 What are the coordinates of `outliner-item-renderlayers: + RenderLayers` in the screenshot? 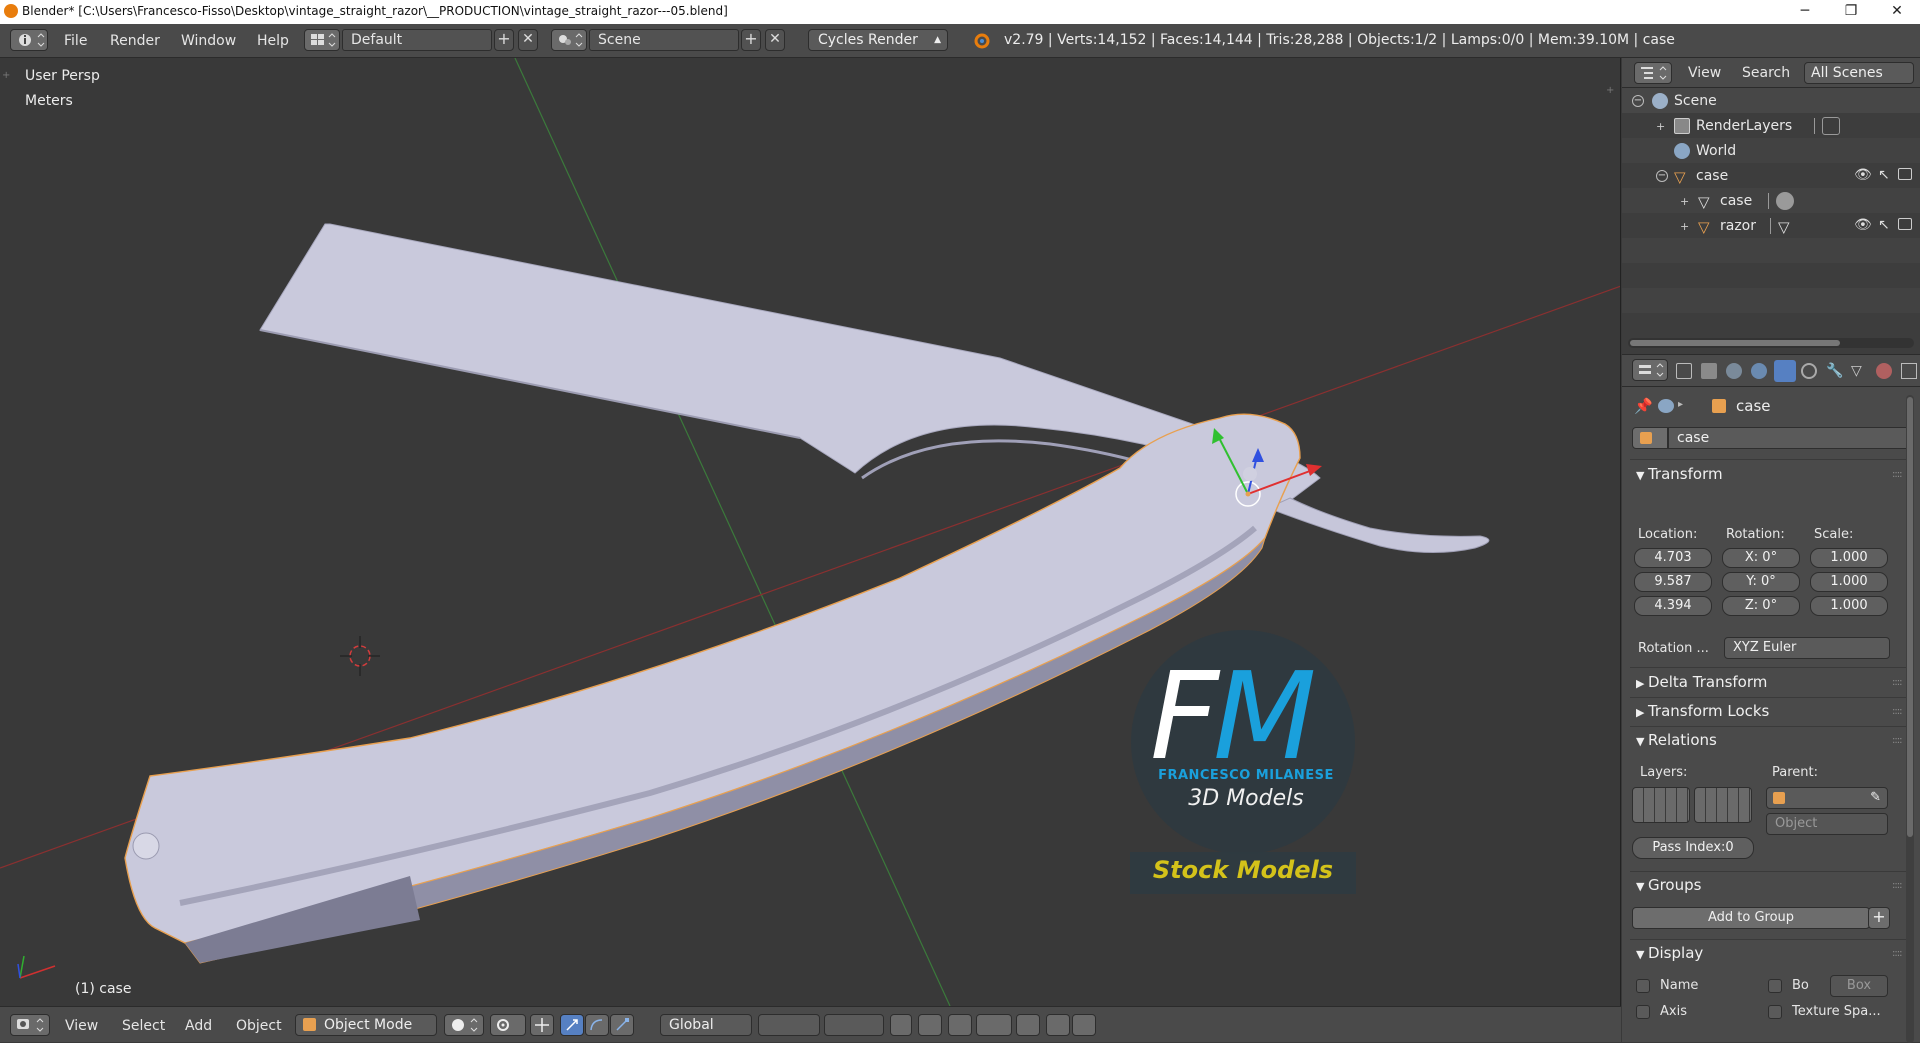 It's located at (1771, 126).